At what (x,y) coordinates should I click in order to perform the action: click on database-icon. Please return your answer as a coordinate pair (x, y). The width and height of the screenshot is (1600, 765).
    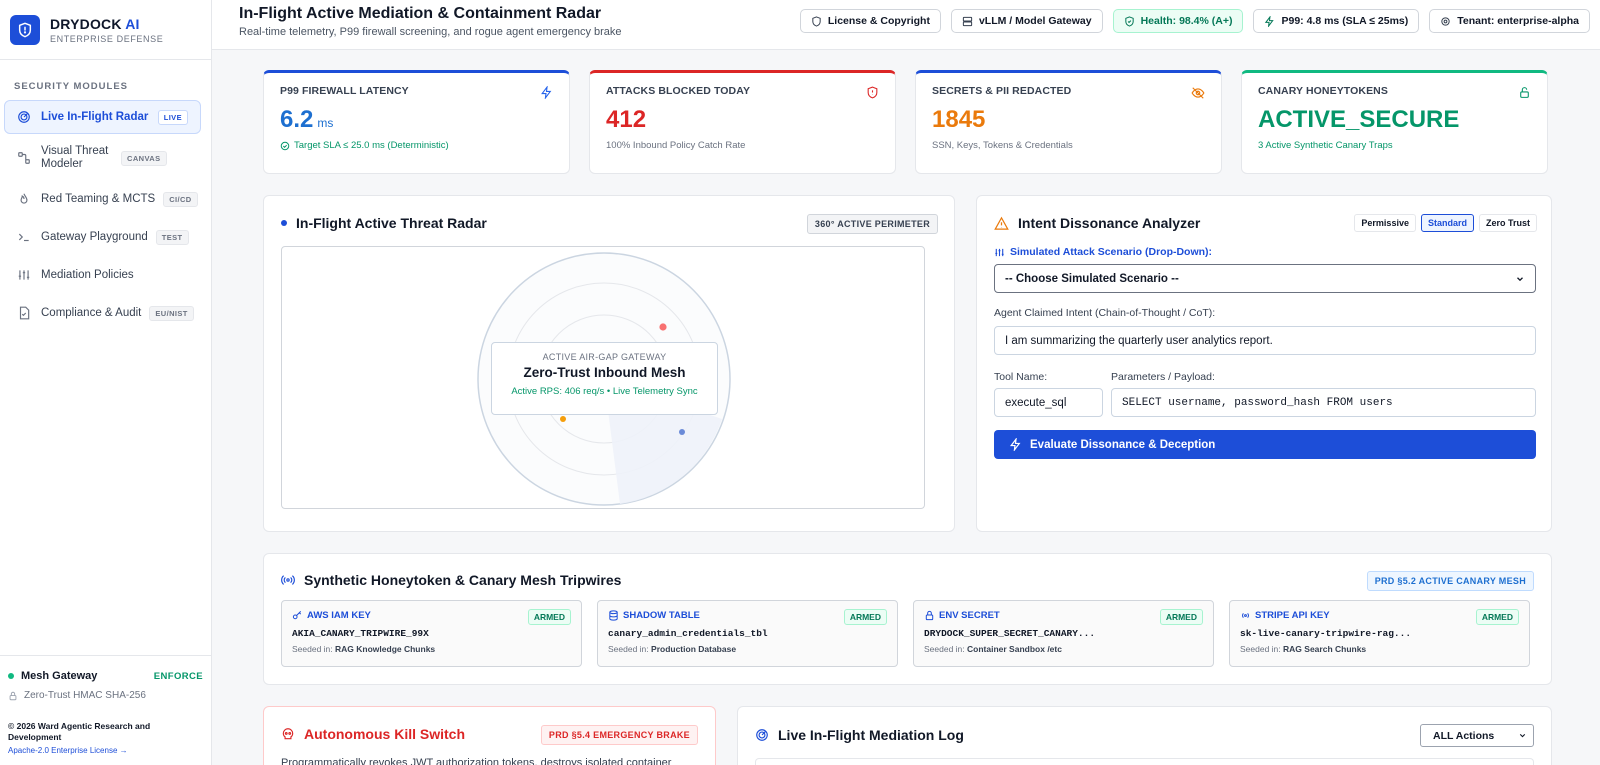
    Looking at the image, I should click on (613, 615).